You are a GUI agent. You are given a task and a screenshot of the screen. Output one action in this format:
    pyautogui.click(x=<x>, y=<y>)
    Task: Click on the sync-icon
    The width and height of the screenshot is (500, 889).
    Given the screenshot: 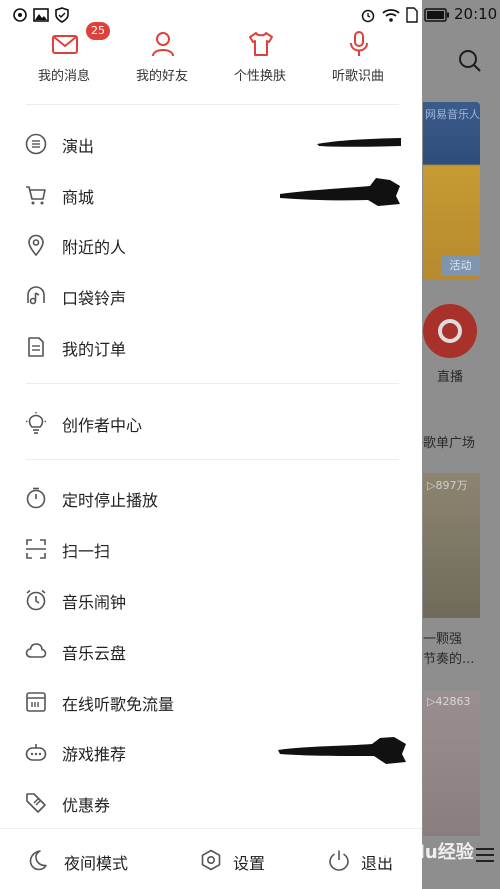 What is the action you would take?
    pyautogui.click(x=20, y=15)
    